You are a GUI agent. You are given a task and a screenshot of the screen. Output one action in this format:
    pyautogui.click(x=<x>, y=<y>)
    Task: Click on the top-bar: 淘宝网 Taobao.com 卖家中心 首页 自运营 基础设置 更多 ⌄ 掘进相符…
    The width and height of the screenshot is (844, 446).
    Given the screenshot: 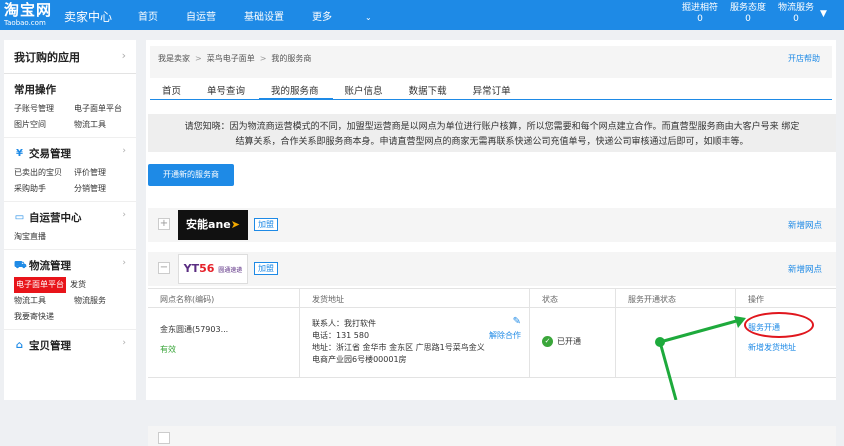 What is the action you would take?
    pyautogui.click(x=422, y=15)
    